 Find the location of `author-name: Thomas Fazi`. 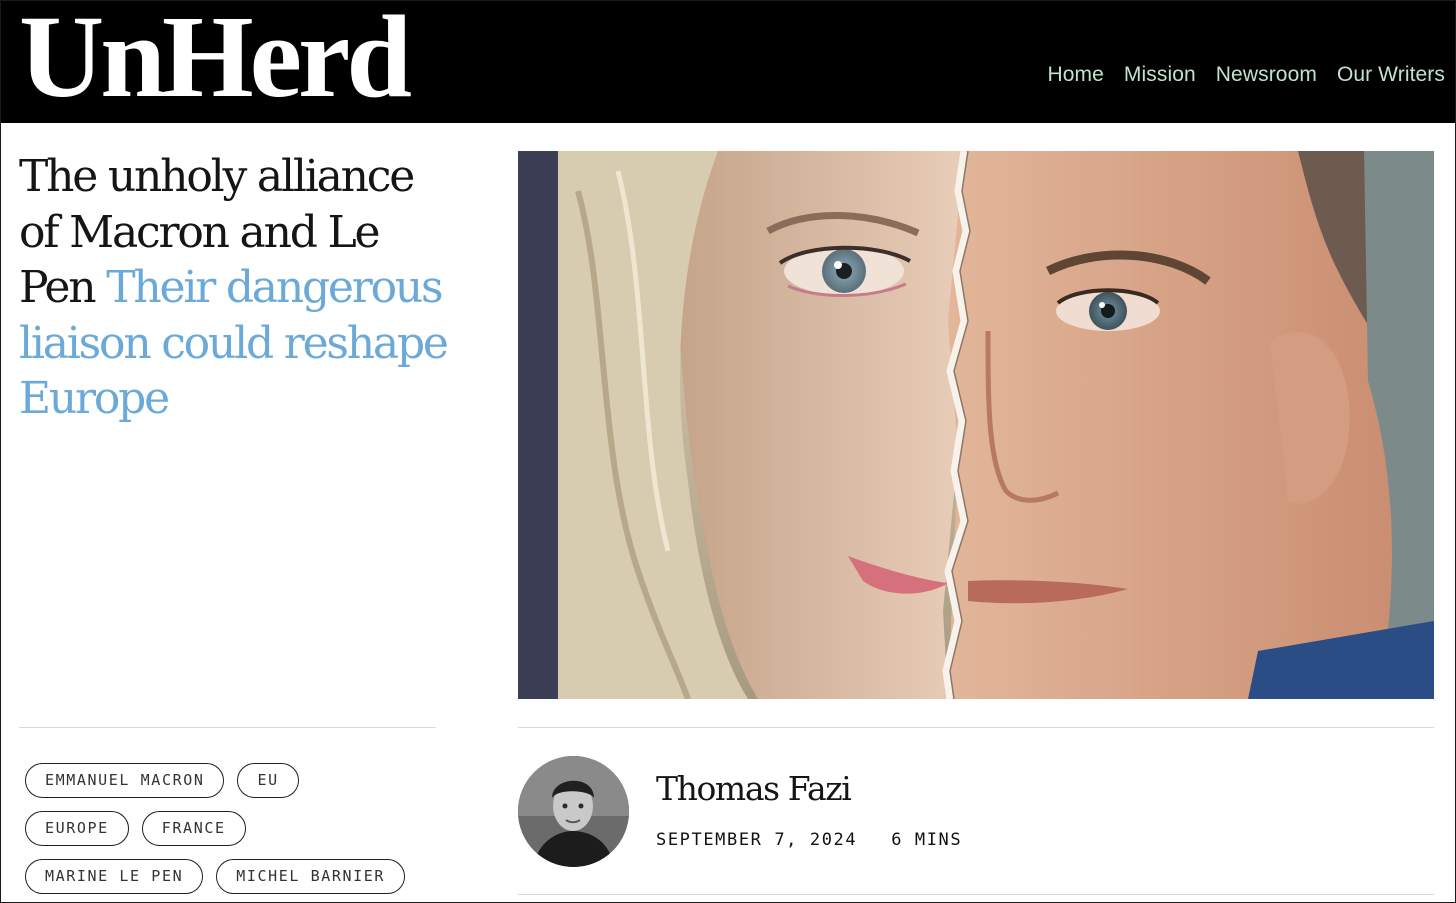

author-name: Thomas Fazi is located at coordinates (754, 788).